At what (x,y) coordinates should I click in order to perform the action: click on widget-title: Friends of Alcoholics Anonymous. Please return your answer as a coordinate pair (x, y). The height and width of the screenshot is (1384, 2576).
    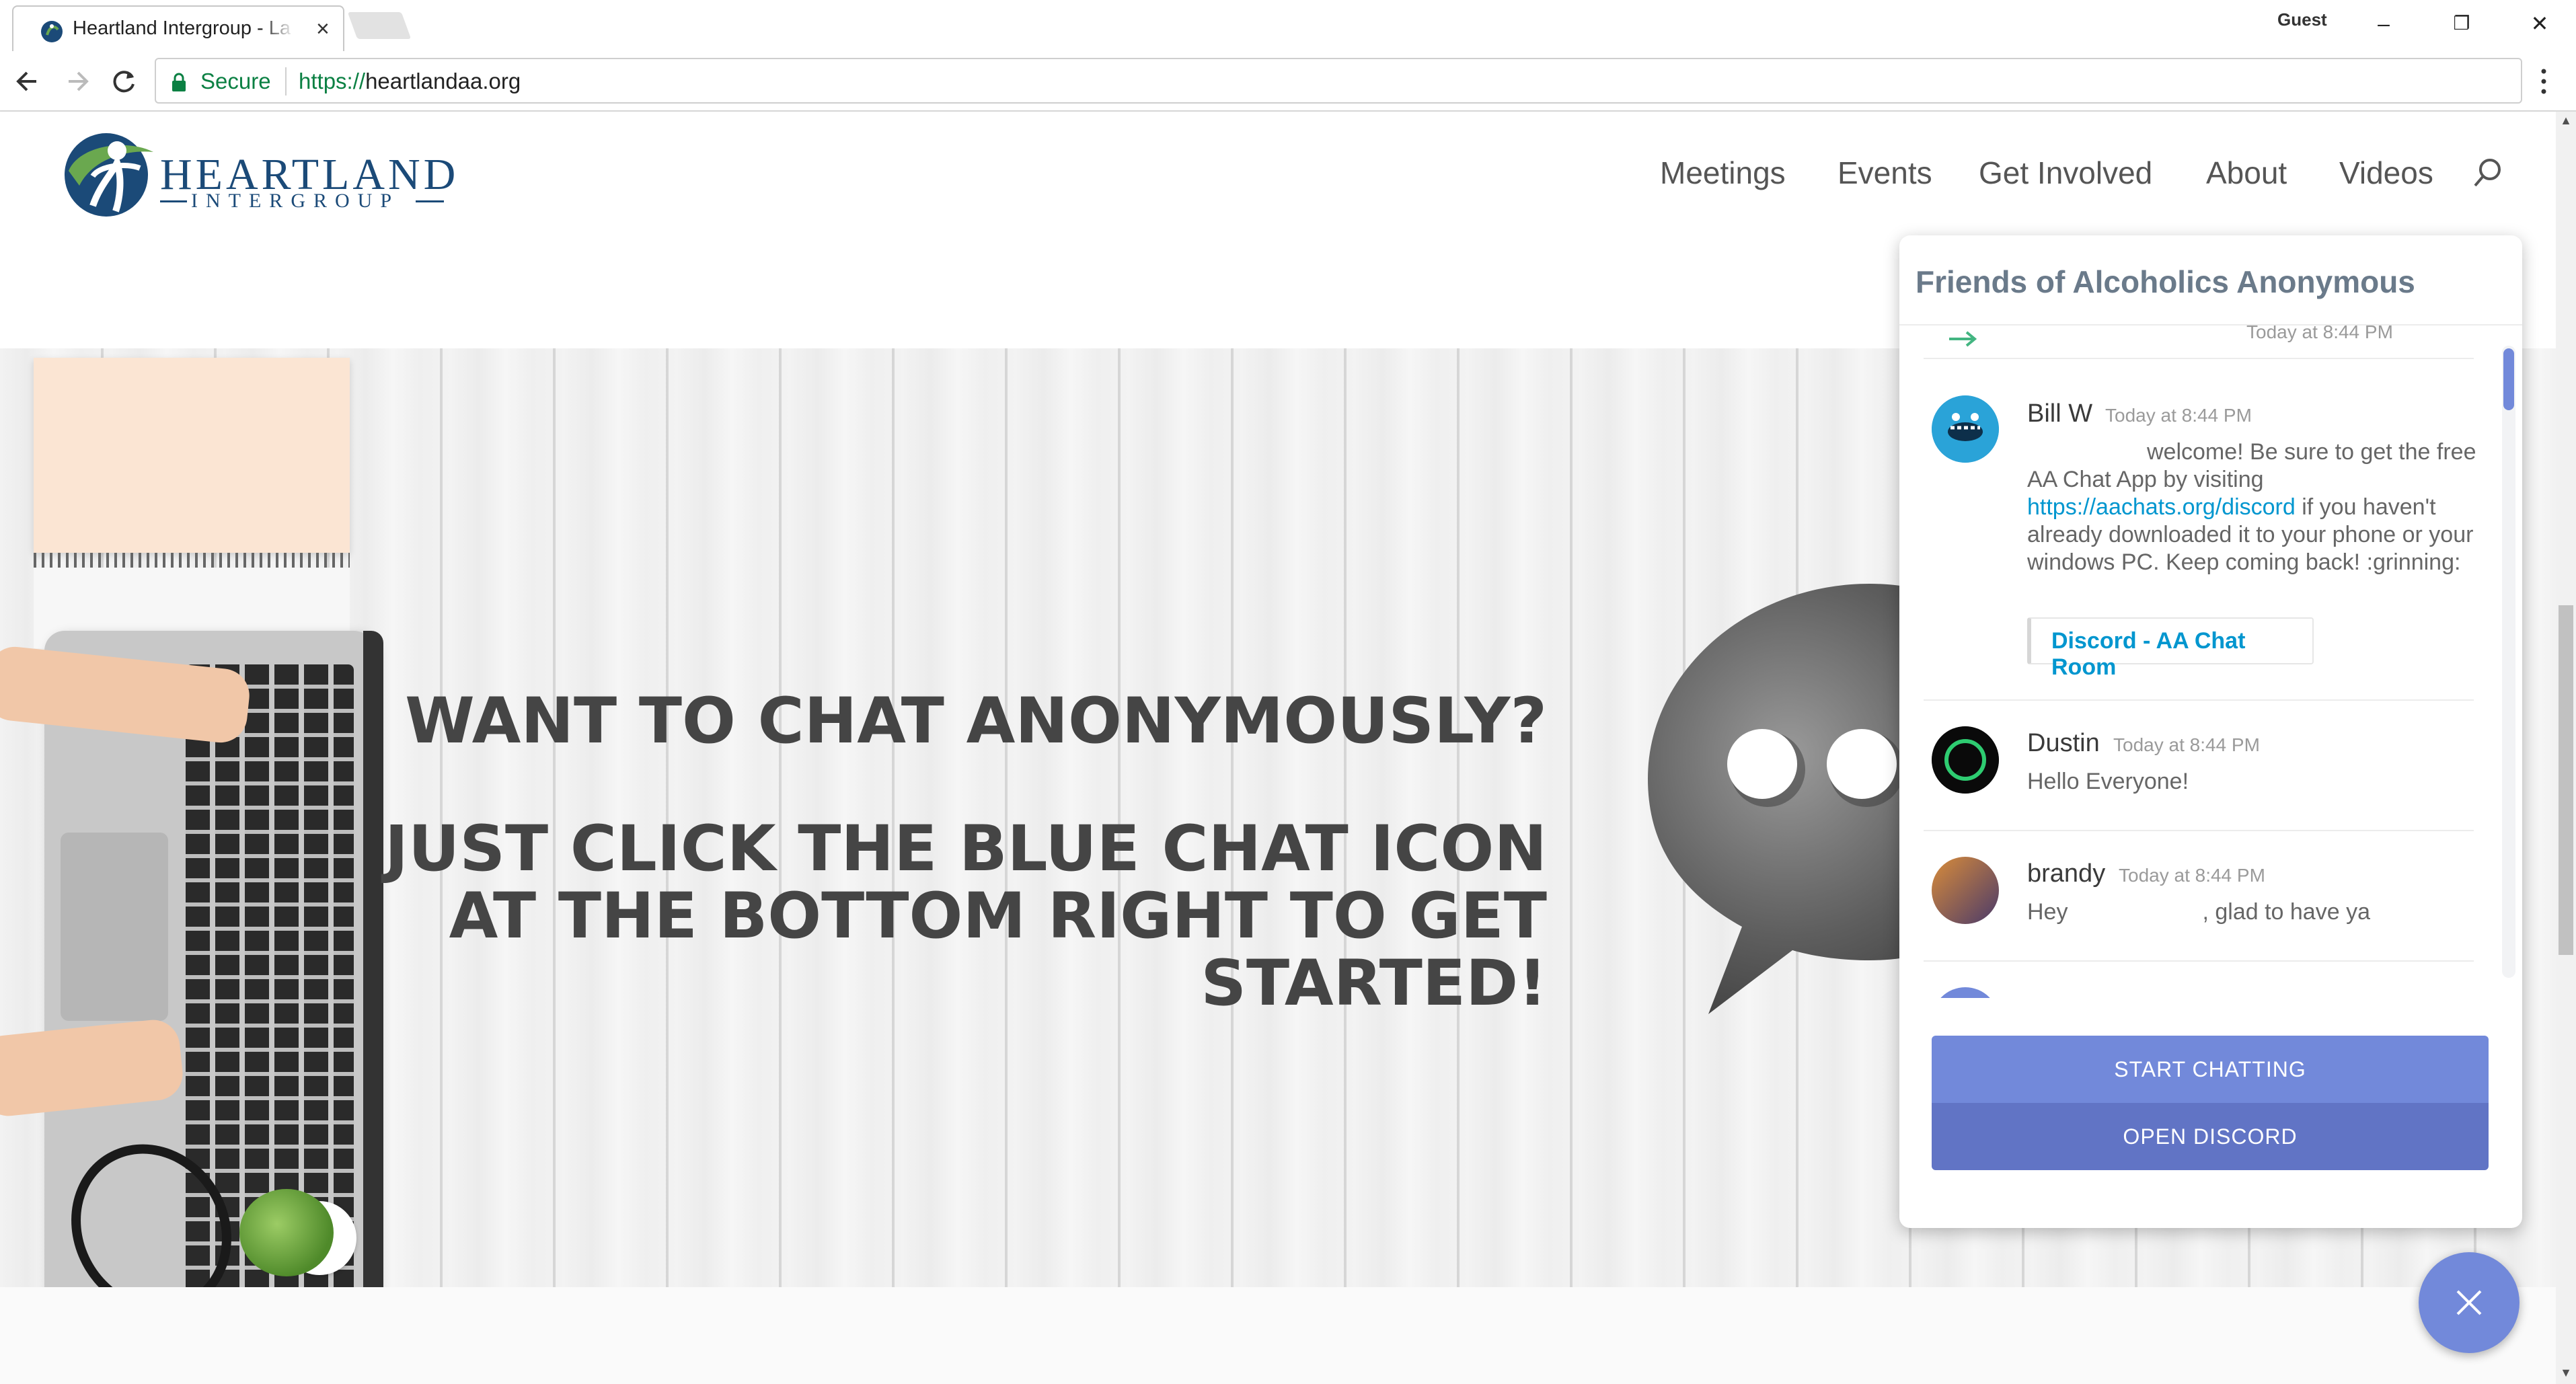
    Looking at the image, I should click on (2165, 281).